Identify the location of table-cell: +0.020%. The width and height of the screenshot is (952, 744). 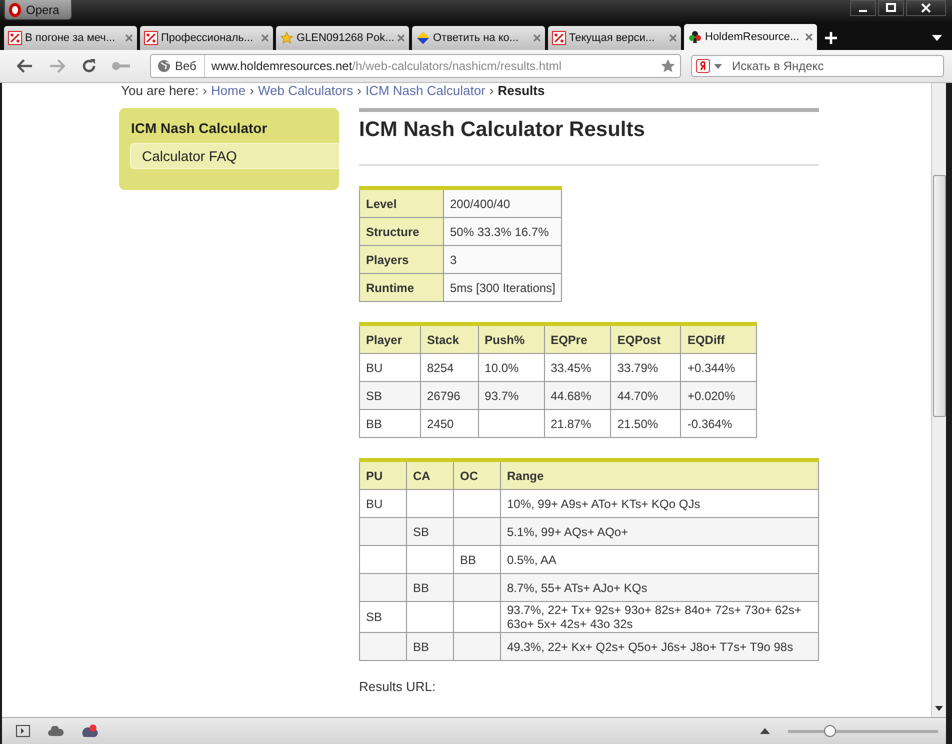
(718, 396).